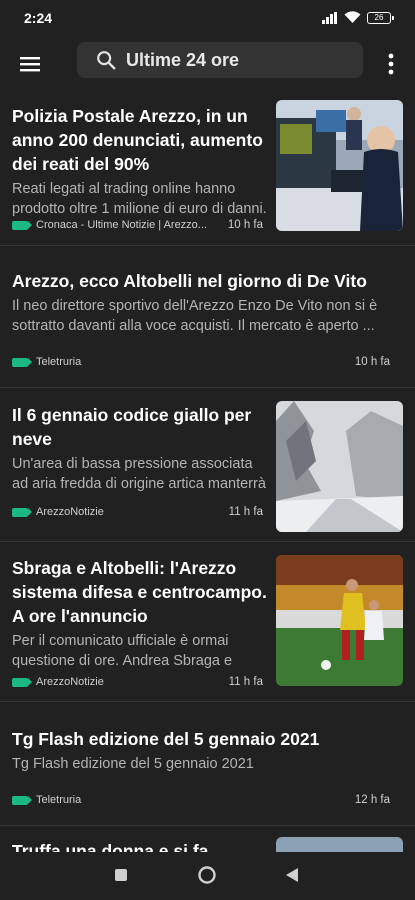 The image size is (415, 900). Describe the element at coordinates (292, 875) in the screenshot. I see `back-icon` at that location.